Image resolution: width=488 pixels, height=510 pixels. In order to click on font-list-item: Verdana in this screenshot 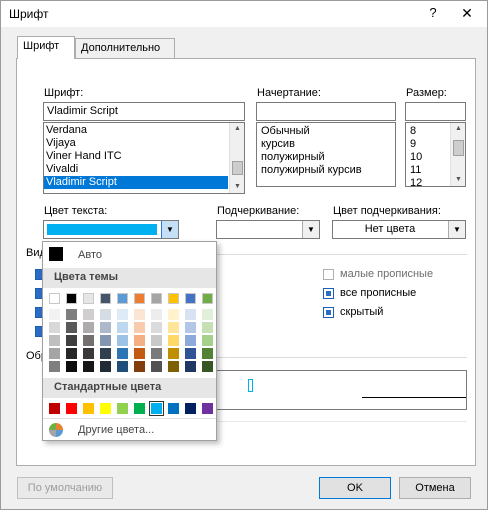, I will do `click(136, 130)`.